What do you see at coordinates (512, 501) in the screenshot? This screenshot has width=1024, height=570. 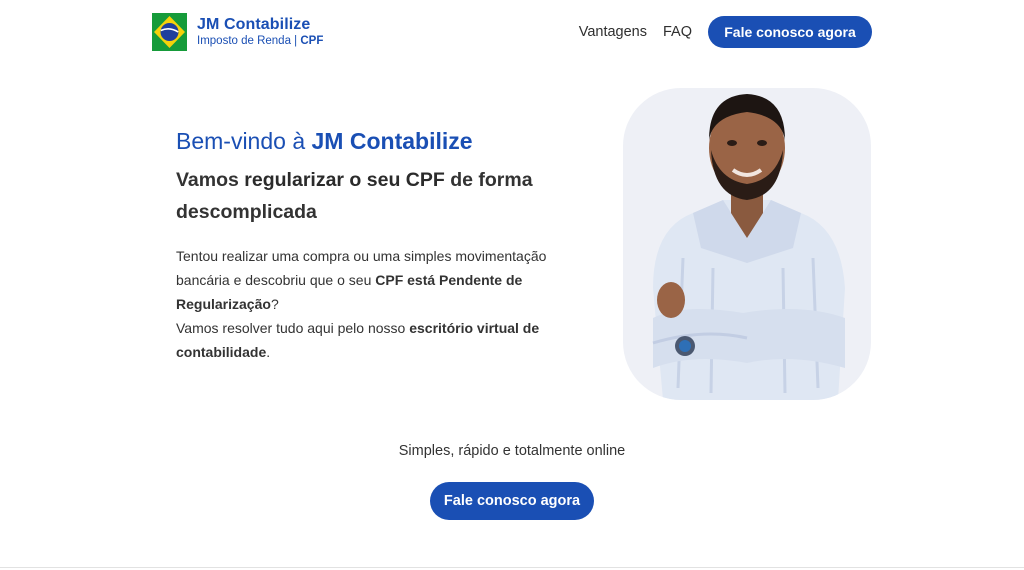 I see `main-contact-button: Fale conosco agora` at bounding box center [512, 501].